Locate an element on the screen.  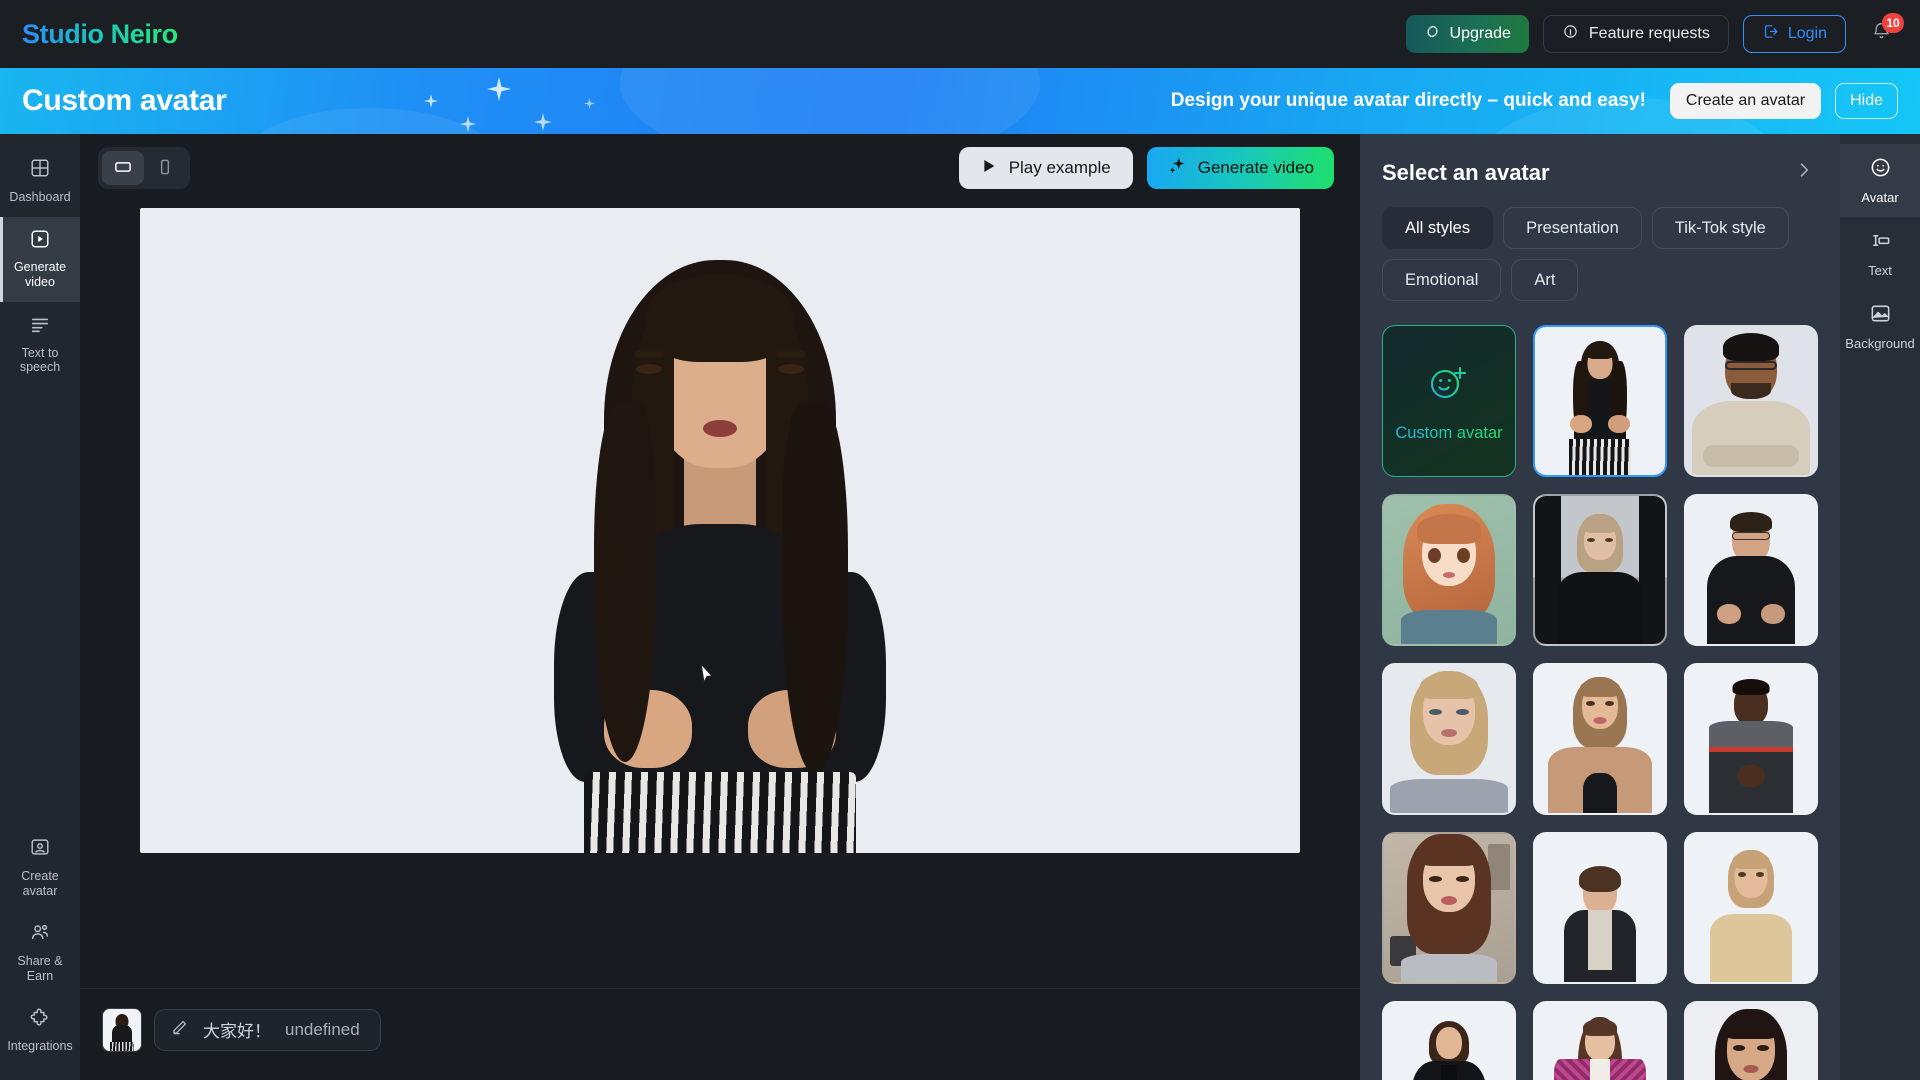
play-example-button: Play example is located at coordinates (1045, 168).